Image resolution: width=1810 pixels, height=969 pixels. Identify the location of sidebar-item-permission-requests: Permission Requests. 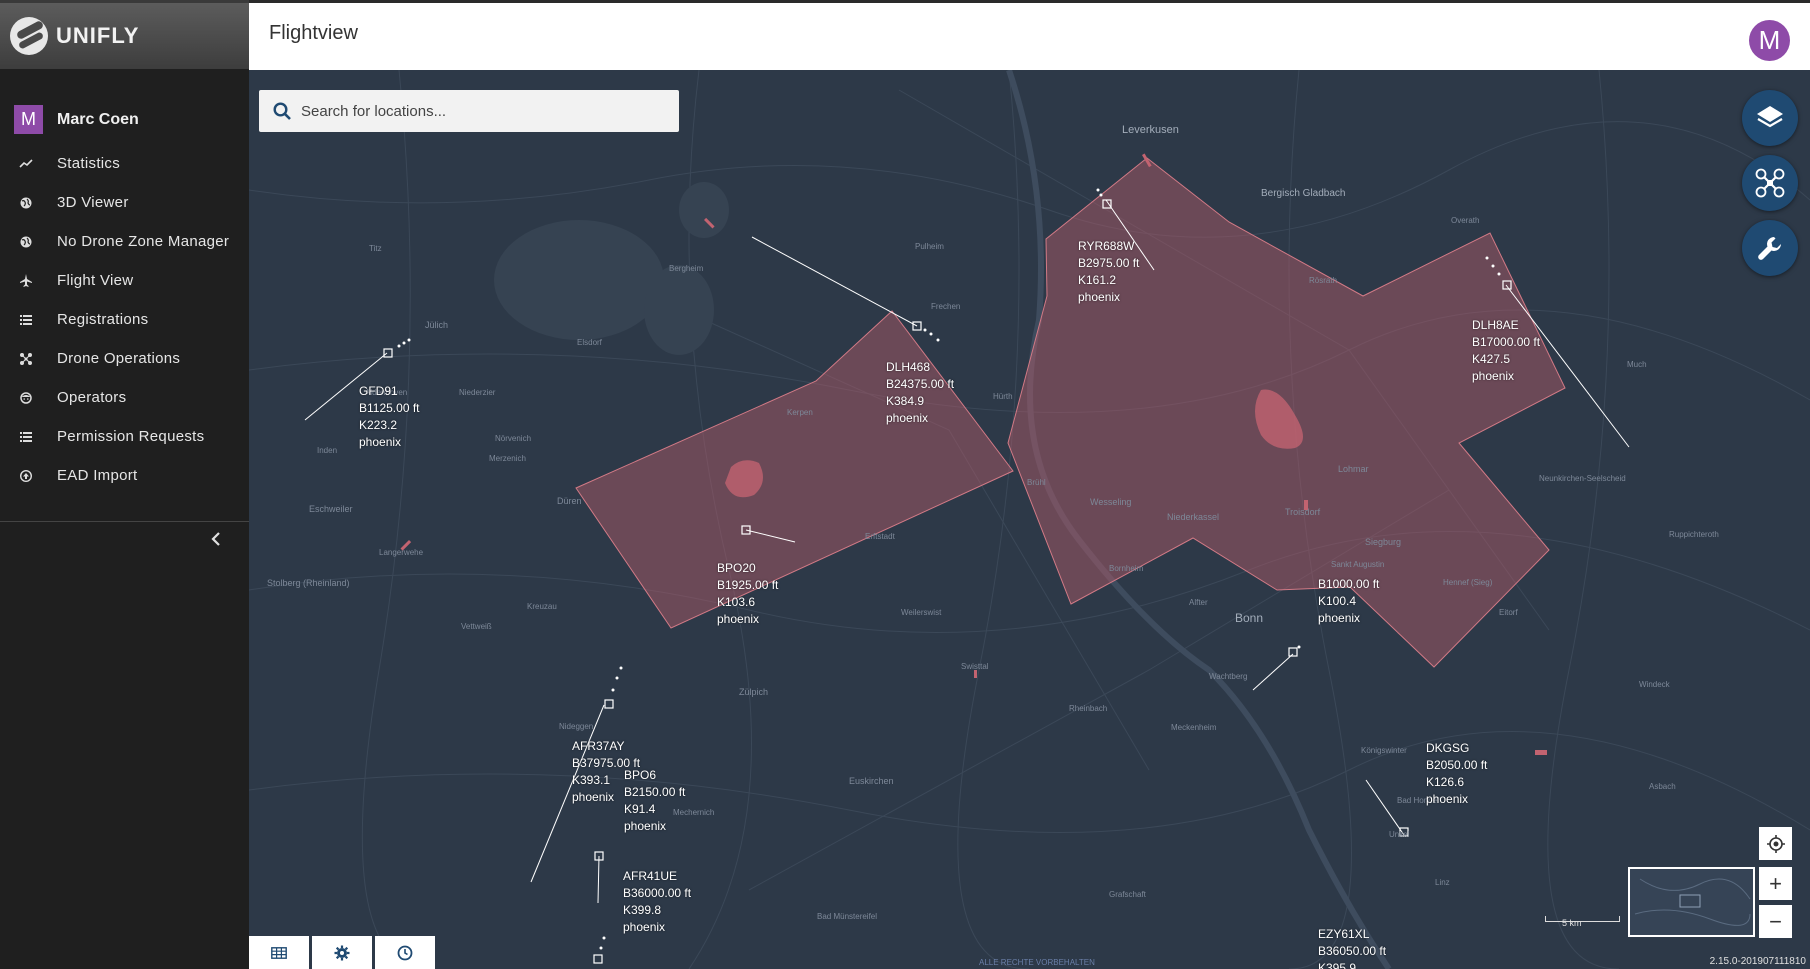
(124, 436).